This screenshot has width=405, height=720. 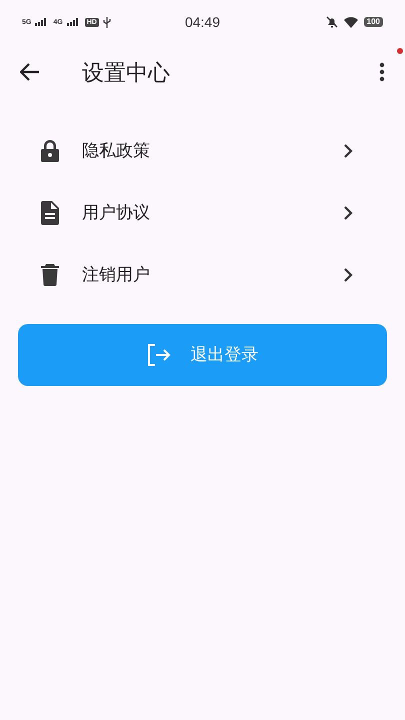 I want to click on settings-item: 用户协议, so click(x=202, y=213).